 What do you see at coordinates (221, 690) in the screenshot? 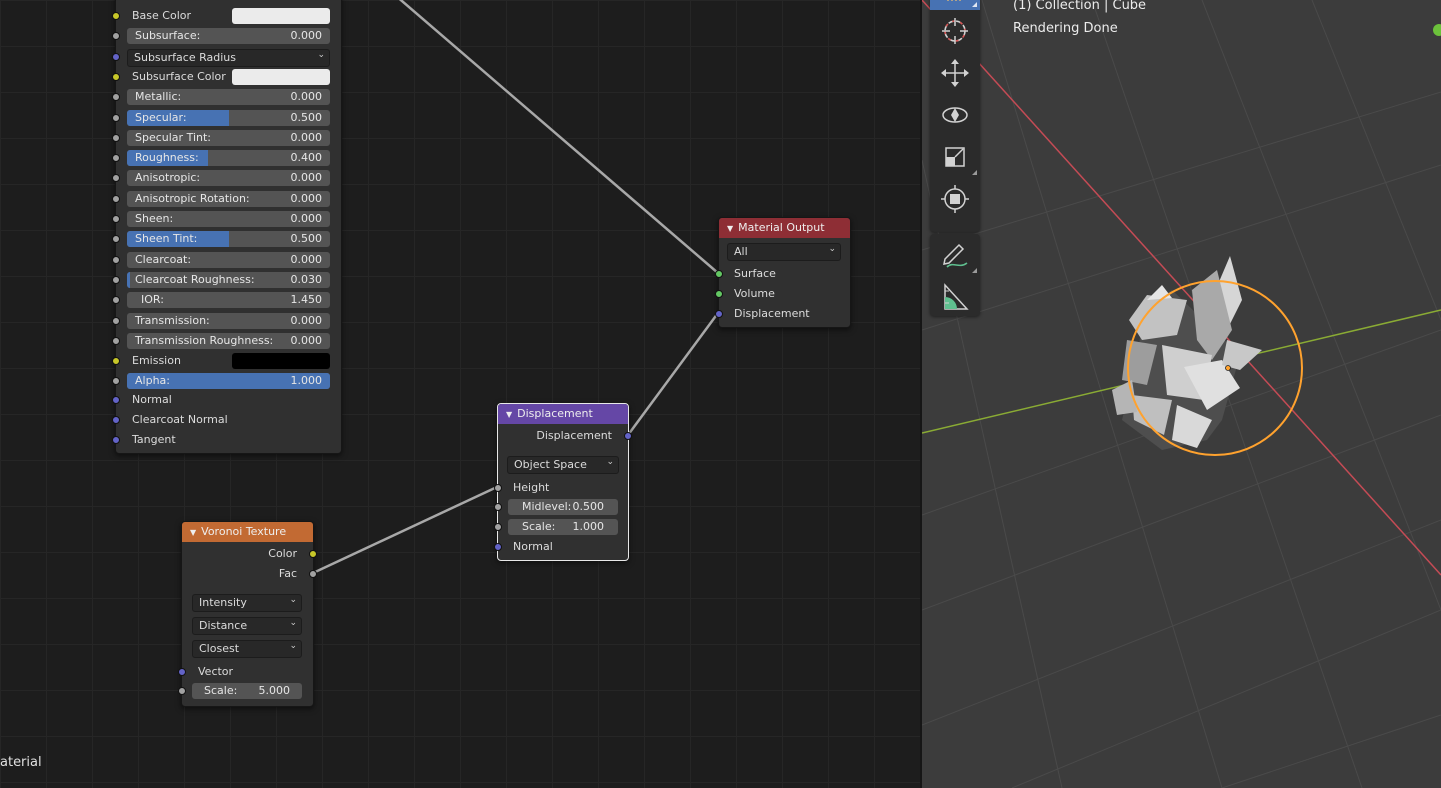
I see `voronoi-scale-label: Scale:` at bounding box center [221, 690].